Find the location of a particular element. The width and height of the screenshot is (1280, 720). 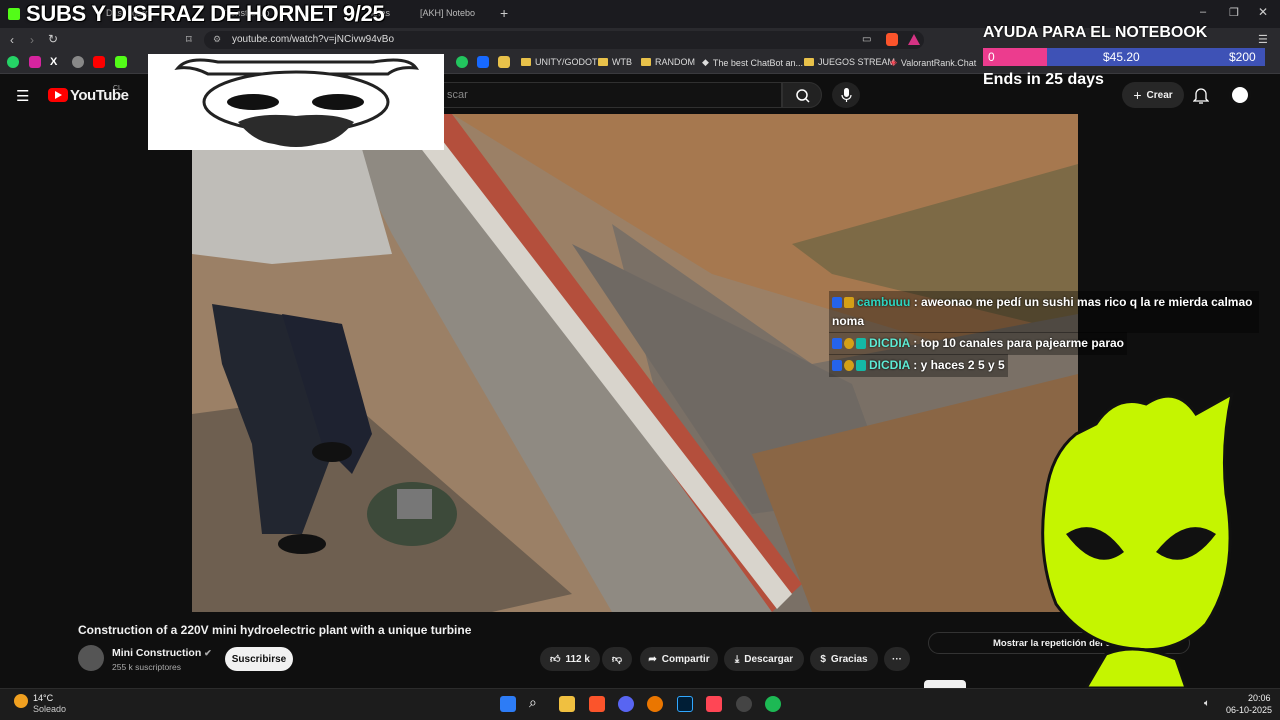

valorant-icon is located at coordinates (714, 704).